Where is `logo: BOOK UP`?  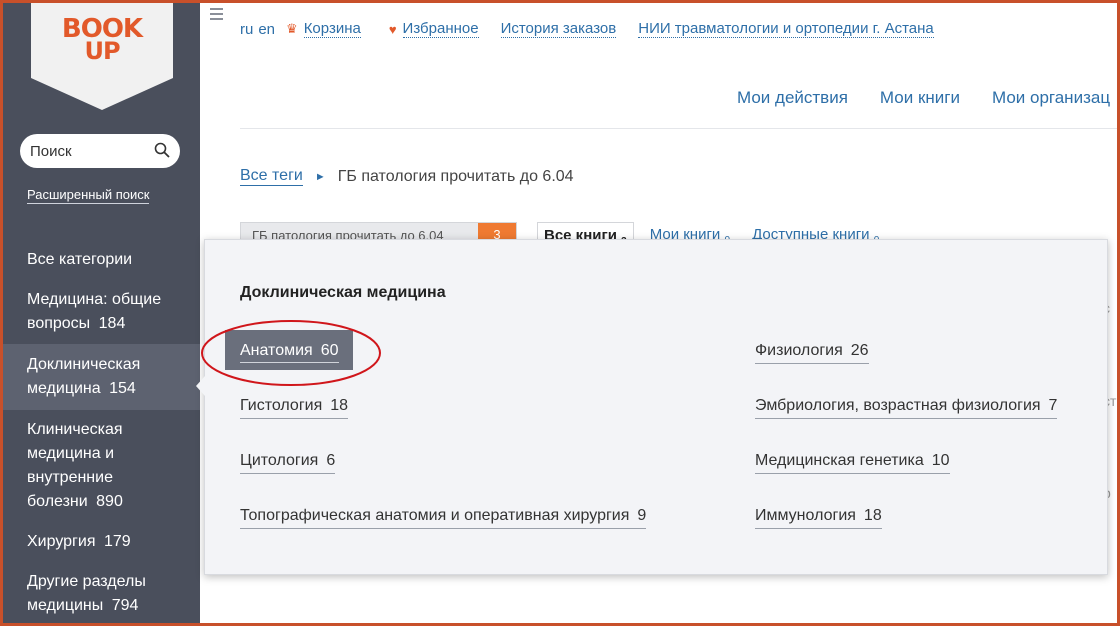
logo: BOOK UP is located at coordinates (102, 55).